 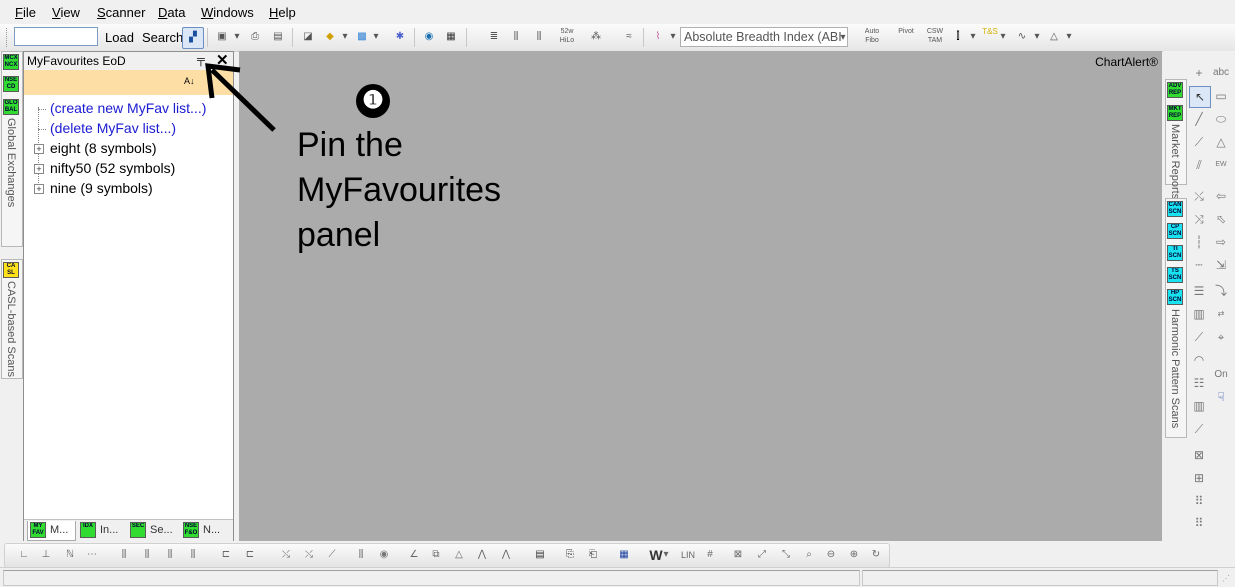 What do you see at coordinates (1199, 360) in the screenshot?
I see `arc-icon: ◠` at bounding box center [1199, 360].